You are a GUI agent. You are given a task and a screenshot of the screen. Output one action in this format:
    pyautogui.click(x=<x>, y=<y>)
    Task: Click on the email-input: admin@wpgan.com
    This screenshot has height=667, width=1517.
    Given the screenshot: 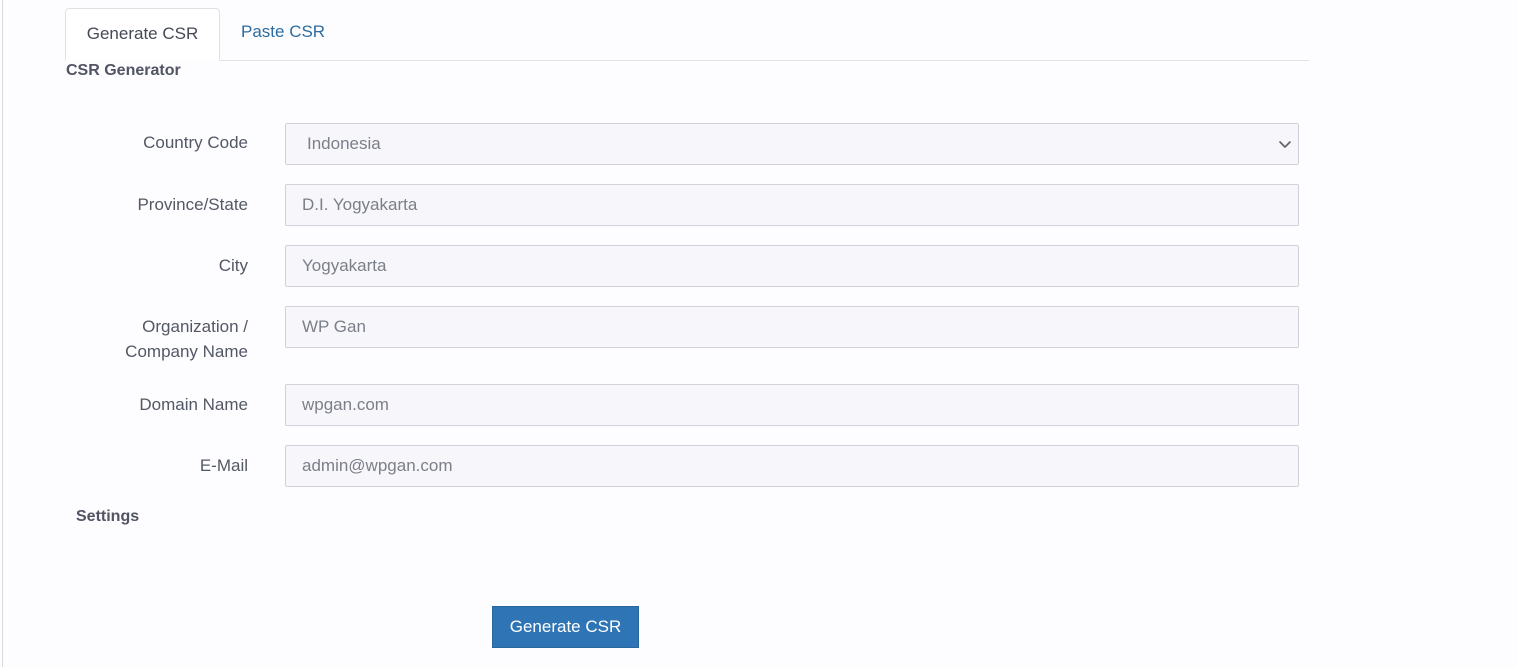 What is the action you would take?
    pyautogui.click(x=792, y=466)
    